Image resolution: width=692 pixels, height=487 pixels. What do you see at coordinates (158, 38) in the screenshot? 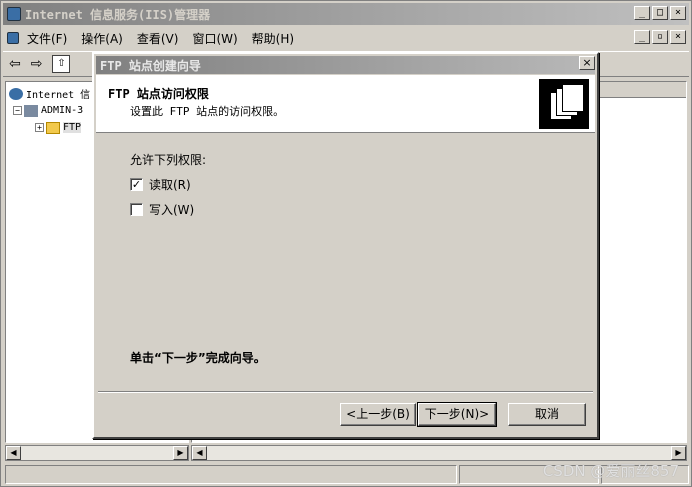
I see `menu-view: 查看(V)` at bounding box center [158, 38].